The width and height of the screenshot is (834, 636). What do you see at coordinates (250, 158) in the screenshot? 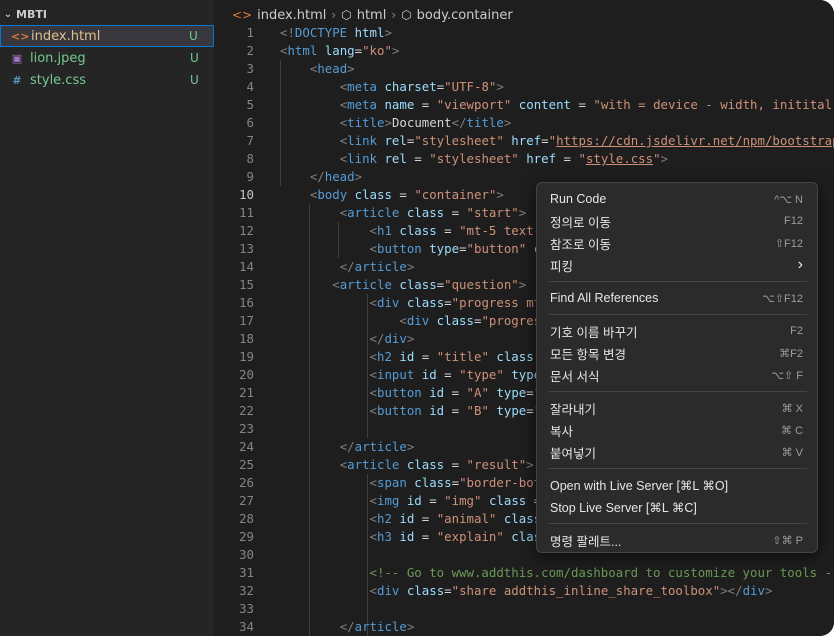
I see `line-number: 8` at bounding box center [250, 158].